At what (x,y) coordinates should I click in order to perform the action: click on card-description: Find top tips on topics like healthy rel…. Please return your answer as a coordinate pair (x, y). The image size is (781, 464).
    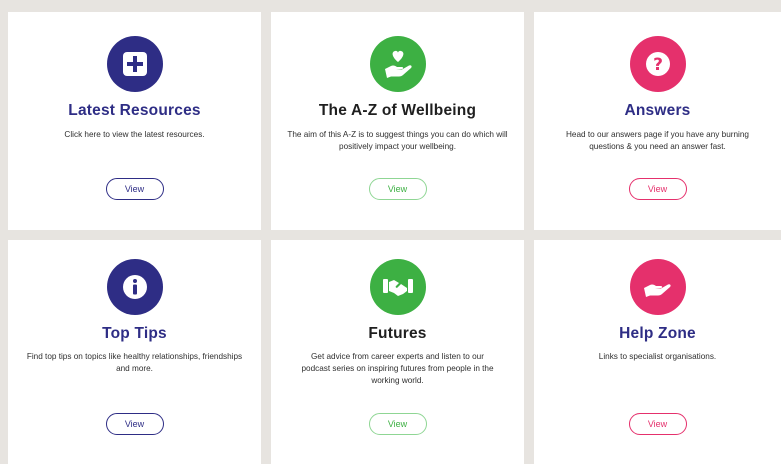
    Looking at the image, I should click on (134, 362).